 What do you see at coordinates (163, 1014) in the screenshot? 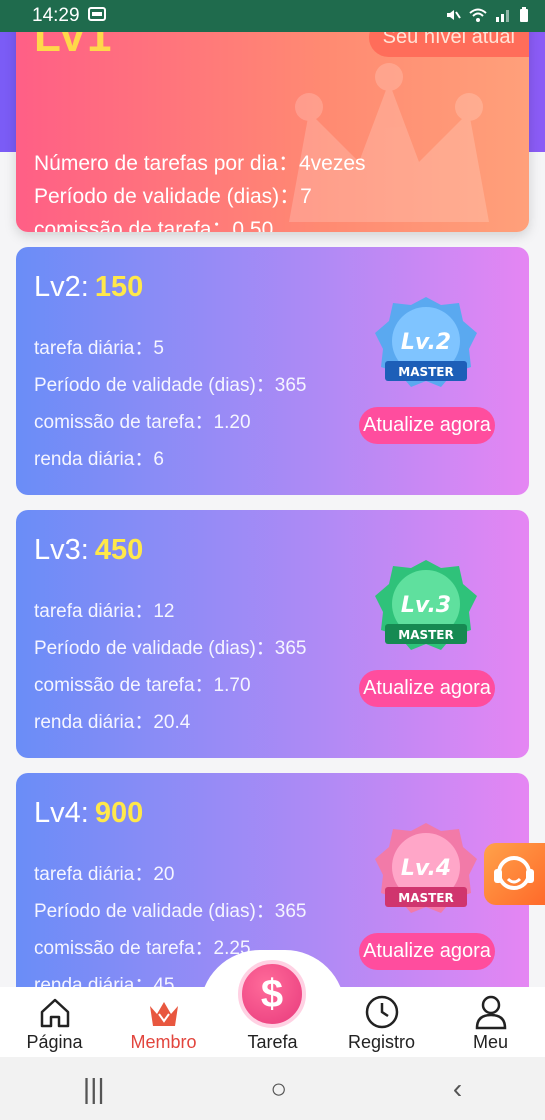
I see `crown-icon` at bounding box center [163, 1014].